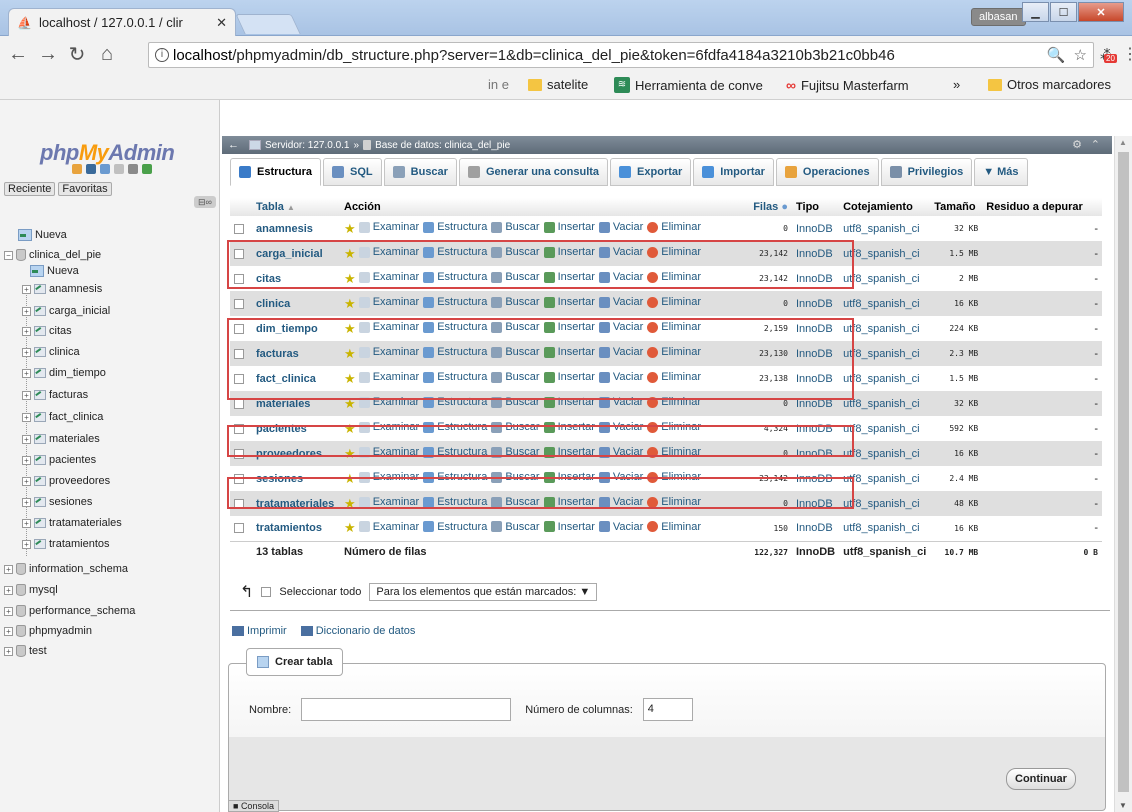 Image resolution: width=1132 pixels, height=812 pixels. Describe the element at coordinates (61, 439) in the screenshot. I see `tree-table: + materiales` at that location.